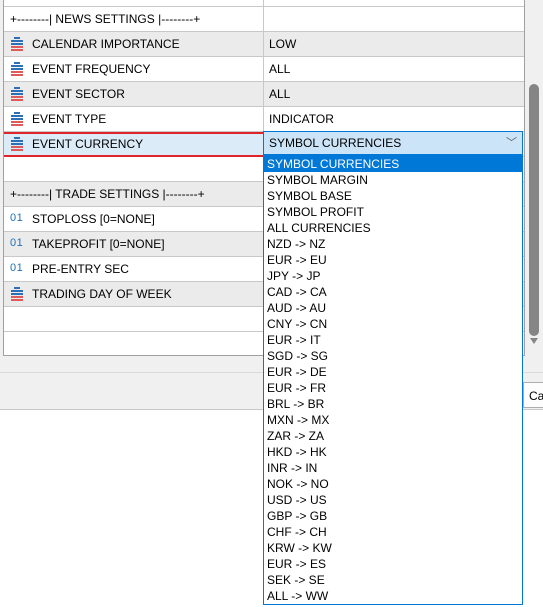 The image size is (543, 607). What do you see at coordinates (393, 340) in the screenshot?
I see `dropdown-option: EUR -> IT` at bounding box center [393, 340].